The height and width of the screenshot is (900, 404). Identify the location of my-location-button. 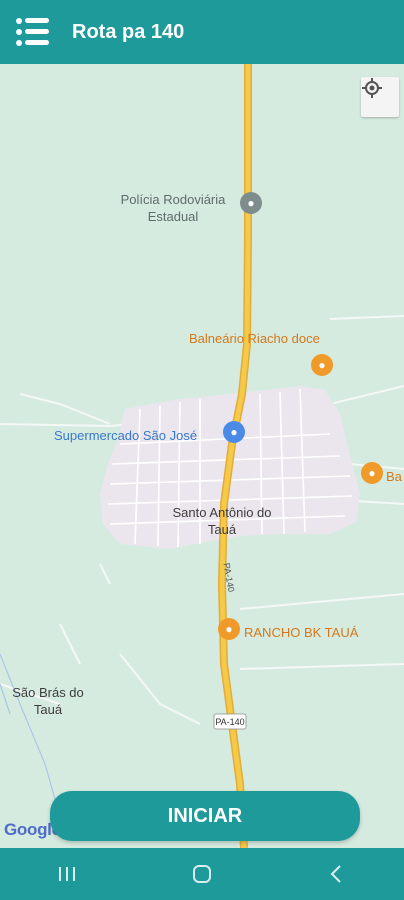
(380, 97).